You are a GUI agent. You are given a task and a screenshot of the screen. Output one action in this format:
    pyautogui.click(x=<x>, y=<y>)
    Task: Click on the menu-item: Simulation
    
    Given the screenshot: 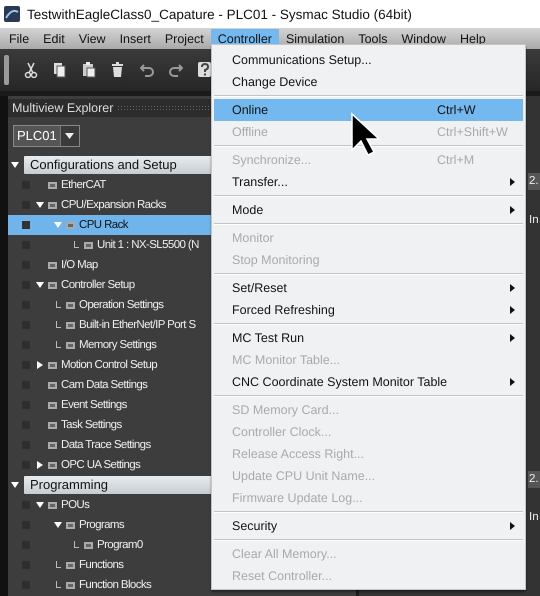 What is the action you would take?
    pyautogui.click(x=315, y=38)
    